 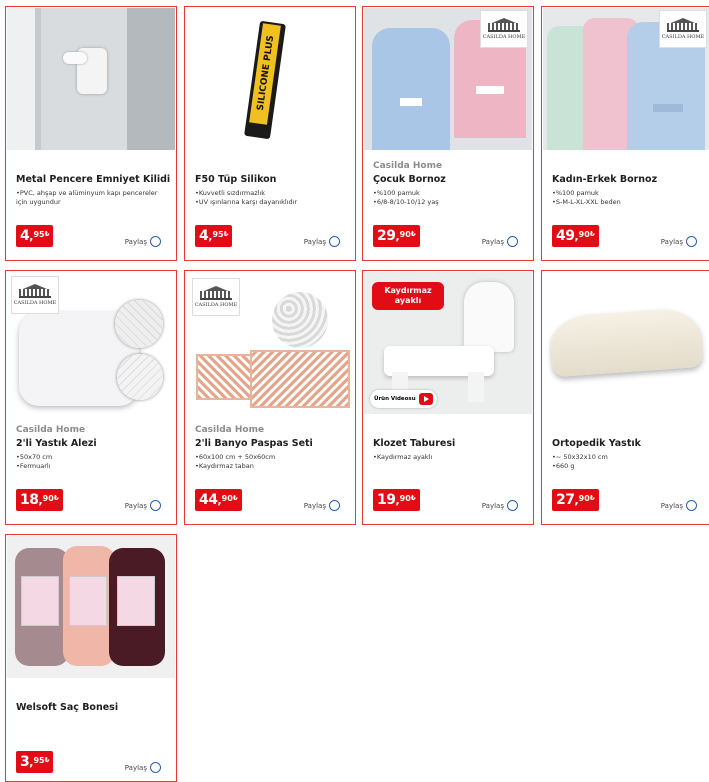 I want to click on product-features: 60x100 cm + 50x60cm Kaydırmaz taban, so click(x=270, y=462).